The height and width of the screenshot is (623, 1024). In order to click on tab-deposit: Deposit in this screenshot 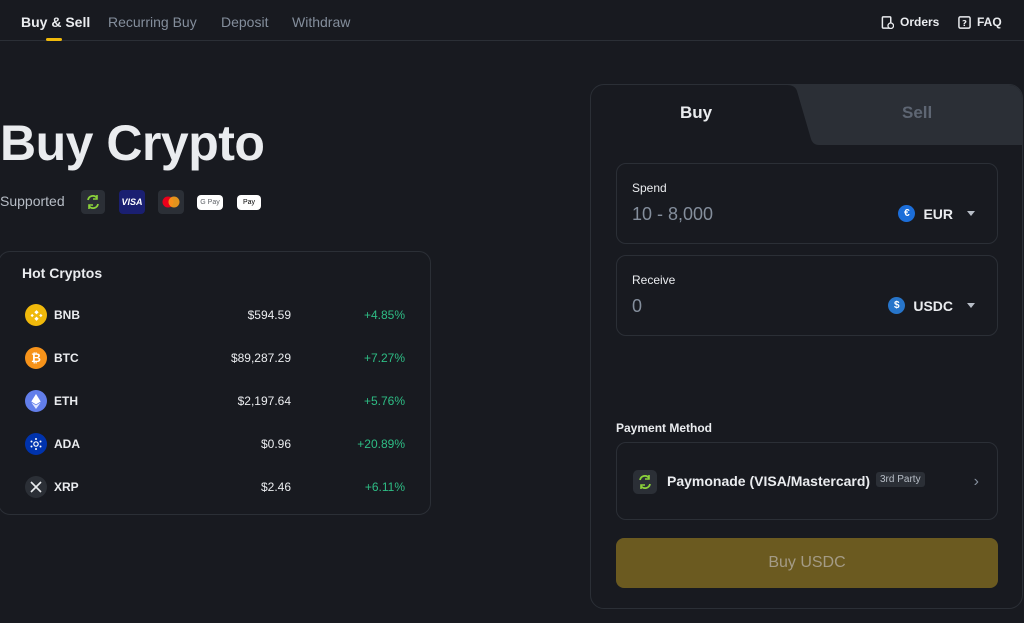, I will do `click(244, 22)`.